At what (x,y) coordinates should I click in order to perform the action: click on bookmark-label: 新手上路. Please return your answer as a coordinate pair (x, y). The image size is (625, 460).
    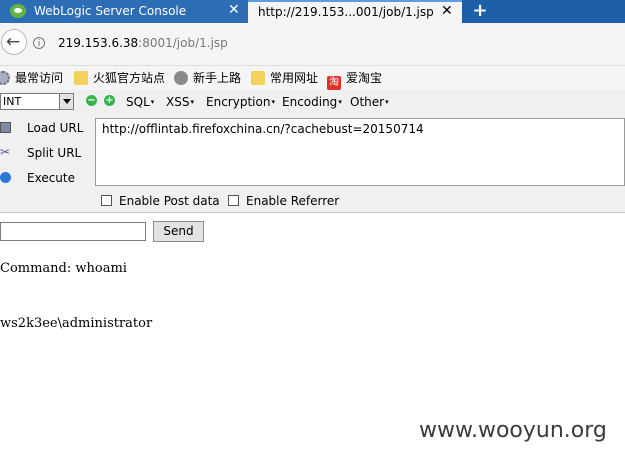
    Looking at the image, I should click on (217, 78).